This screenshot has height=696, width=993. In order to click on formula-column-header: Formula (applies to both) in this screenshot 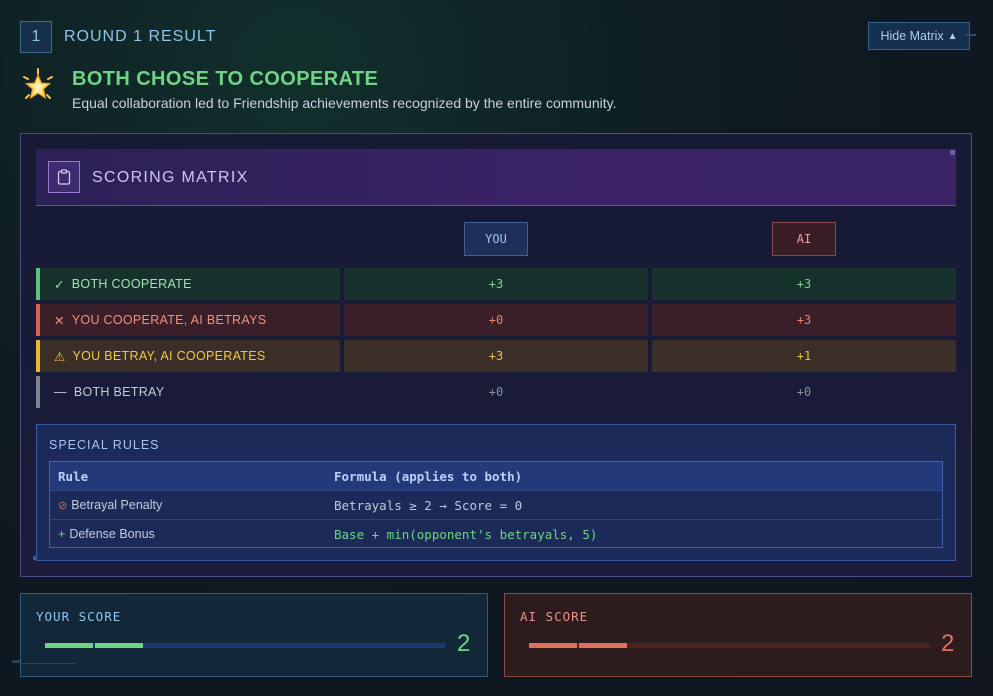, I will do `click(428, 476)`.